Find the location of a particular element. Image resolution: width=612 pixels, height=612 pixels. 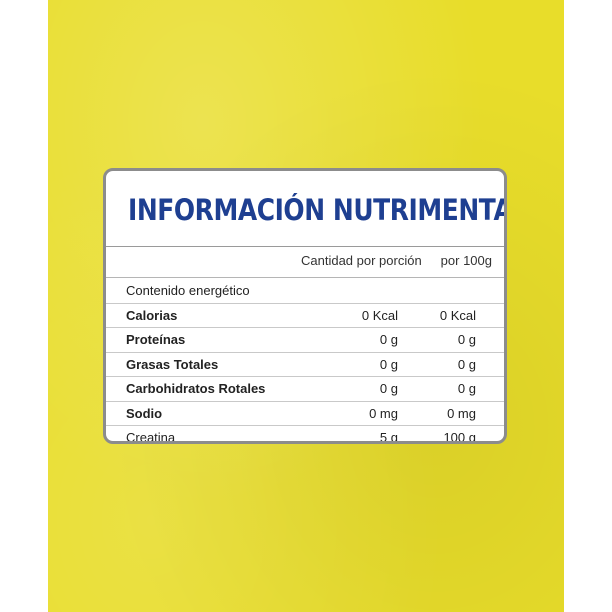

title-divider is located at coordinates (305, 246).